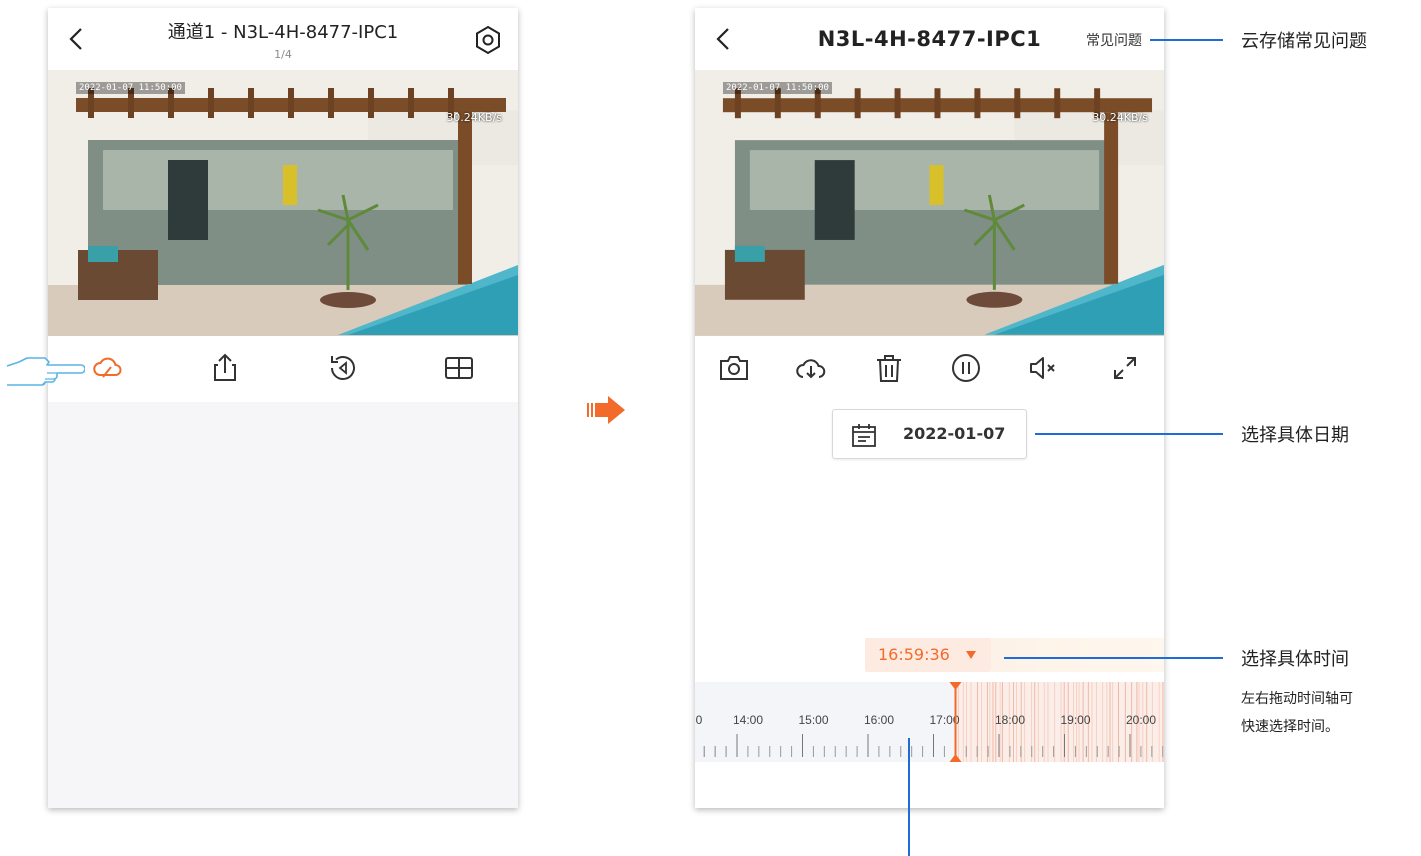 This screenshot has height=856, width=1421. I want to click on settings-icon, so click(488, 40).